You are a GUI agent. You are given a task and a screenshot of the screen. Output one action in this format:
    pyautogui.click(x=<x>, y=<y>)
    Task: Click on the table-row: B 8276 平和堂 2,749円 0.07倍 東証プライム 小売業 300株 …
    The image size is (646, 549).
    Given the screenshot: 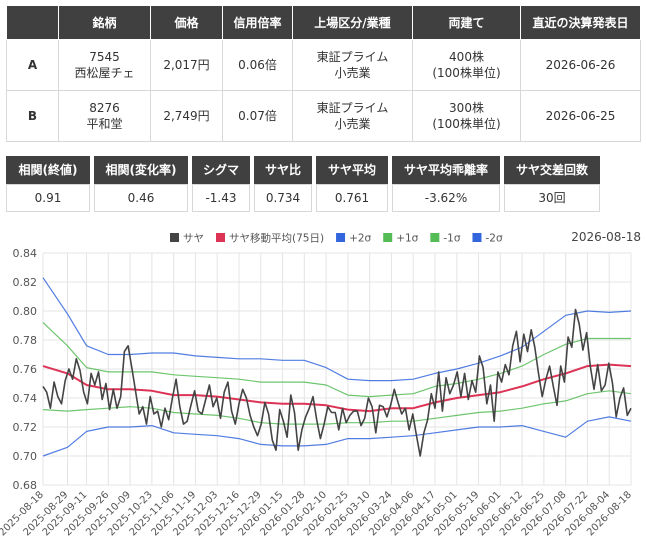 What is the action you would take?
    pyautogui.click(x=323, y=116)
    